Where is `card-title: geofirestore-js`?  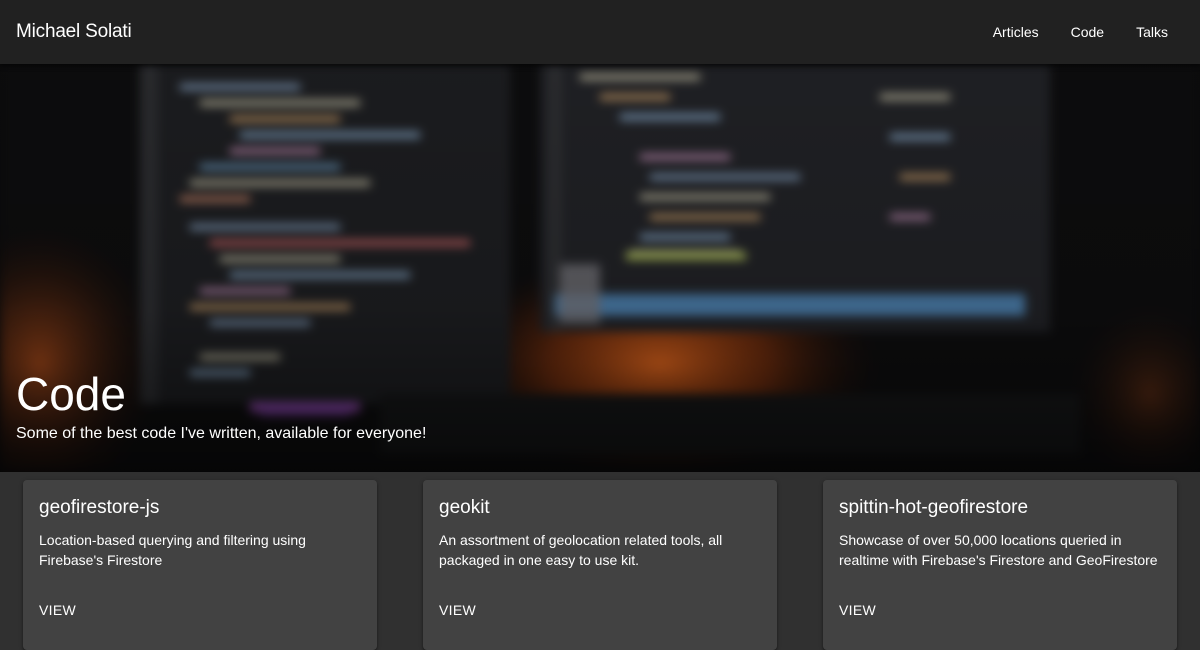
card-title: geofirestore-js is located at coordinates (99, 507).